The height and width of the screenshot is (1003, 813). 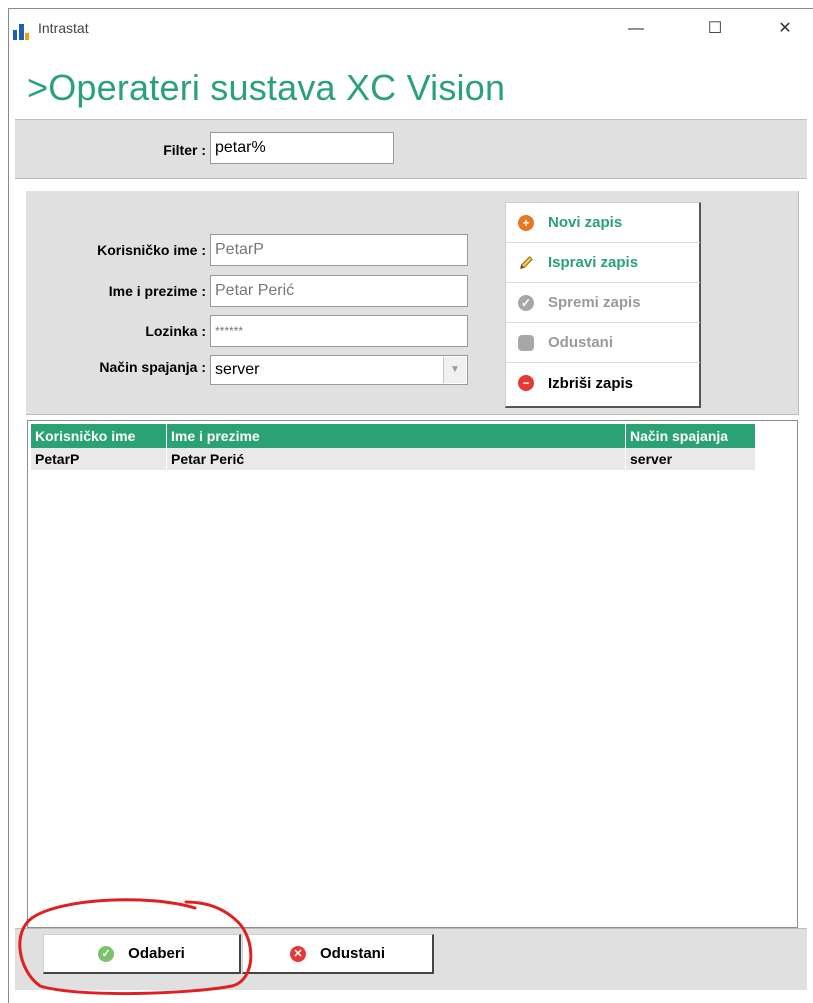 What do you see at coordinates (454, 370) in the screenshot?
I see `chevron-down-icon: ▼` at bounding box center [454, 370].